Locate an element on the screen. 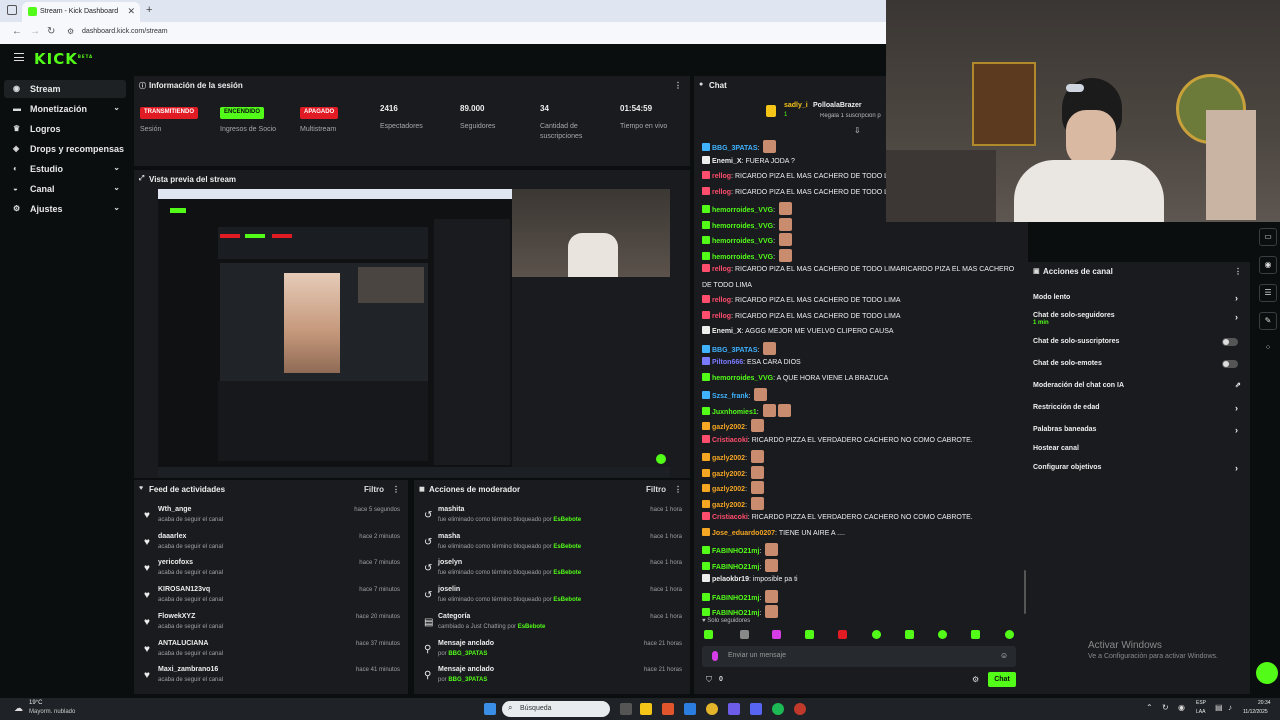  chat-username: BBG_3PATAS is located at coordinates (735, 350).